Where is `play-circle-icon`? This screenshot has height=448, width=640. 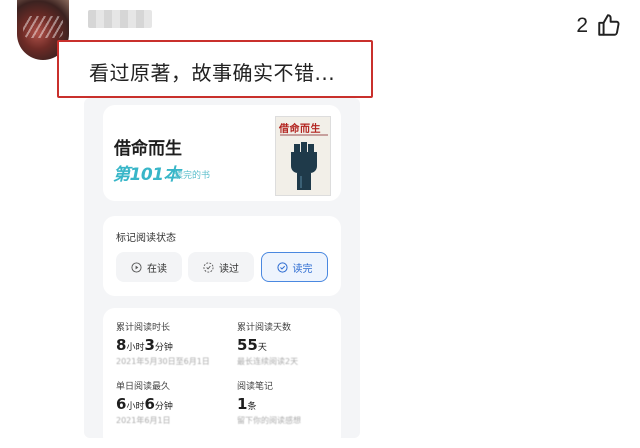
play-circle-icon is located at coordinates (136, 267).